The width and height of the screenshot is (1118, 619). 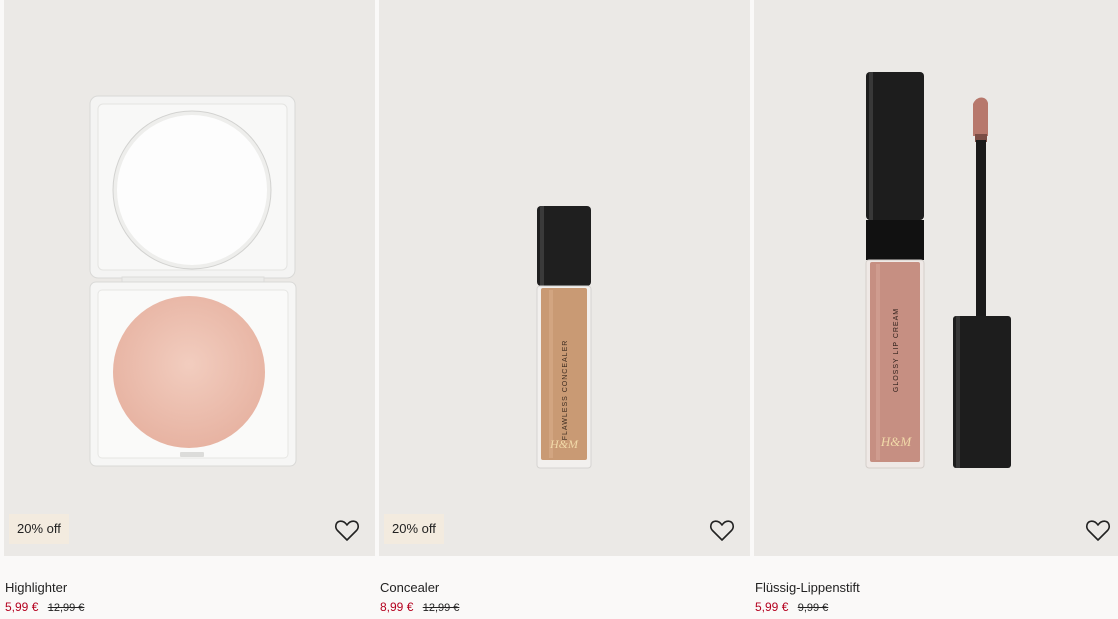 I want to click on package-label: FLAWLESS CONCEALER, so click(x=565, y=390).